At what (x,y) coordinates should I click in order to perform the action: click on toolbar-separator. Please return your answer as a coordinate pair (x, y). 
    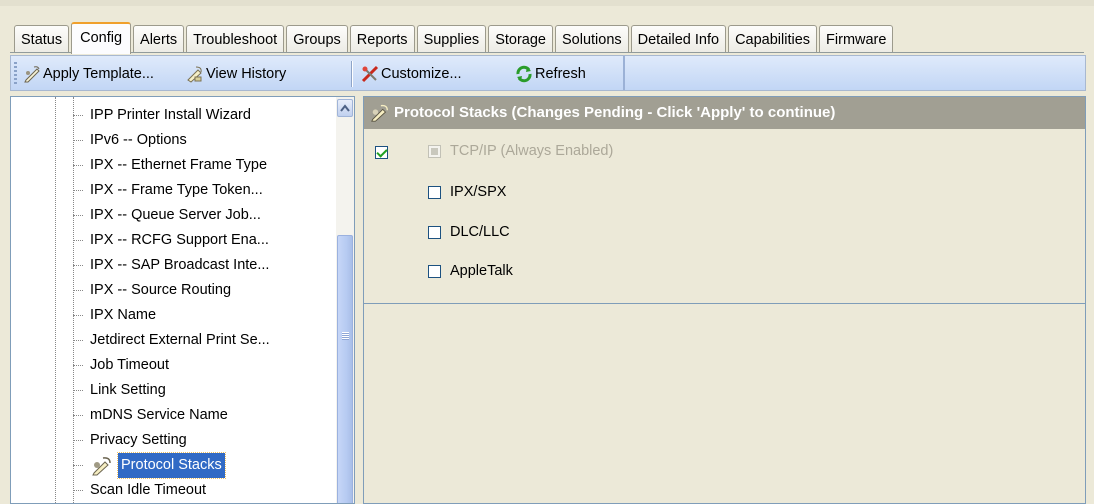
    Looking at the image, I should click on (351, 74).